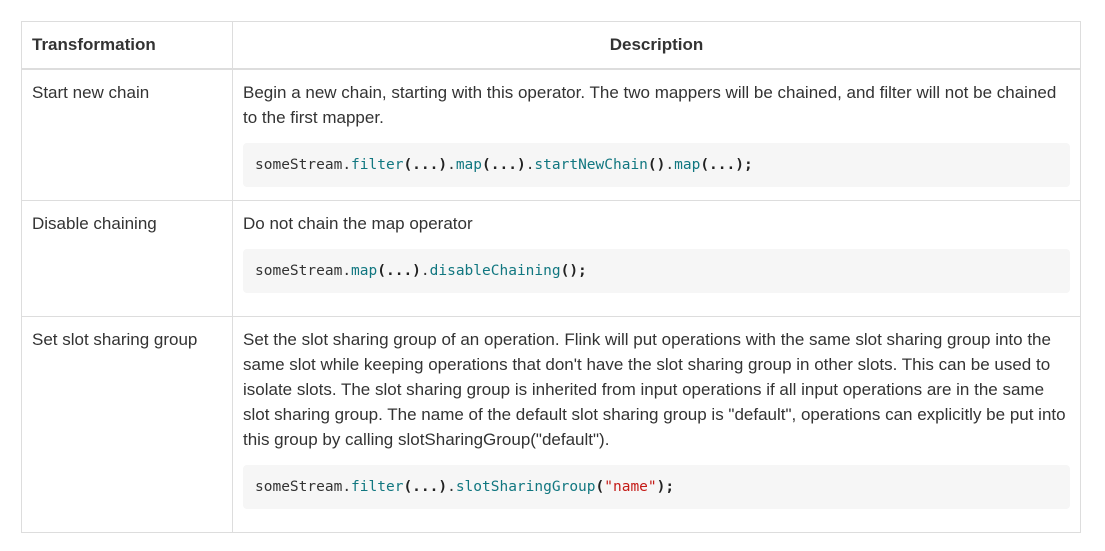 Image resolution: width=1105 pixels, height=551 pixels. What do you see at coordinates (525, 486) in the screenshot?
I see `code-token: slotSharingGroup` at bounding box center [525, 486].